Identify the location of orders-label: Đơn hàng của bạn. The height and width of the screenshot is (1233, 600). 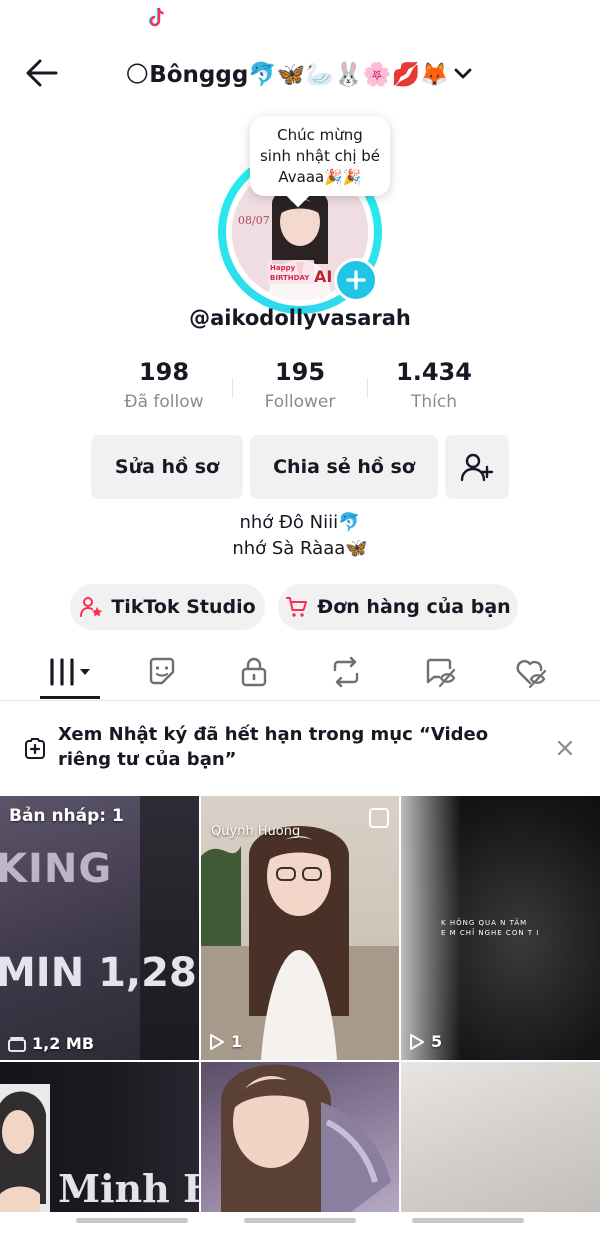
(414, 607).